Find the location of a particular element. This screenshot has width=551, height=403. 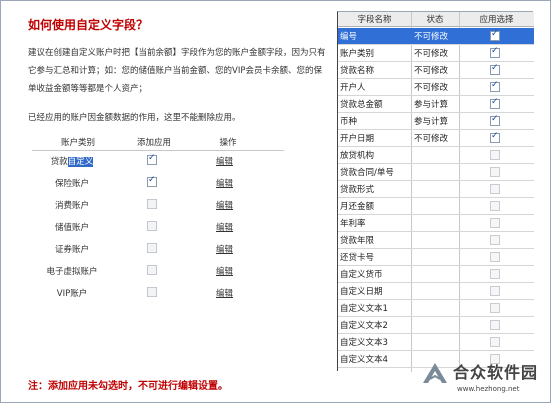

grid-row: 还贷卡号 is located at coordinates (436, 257).